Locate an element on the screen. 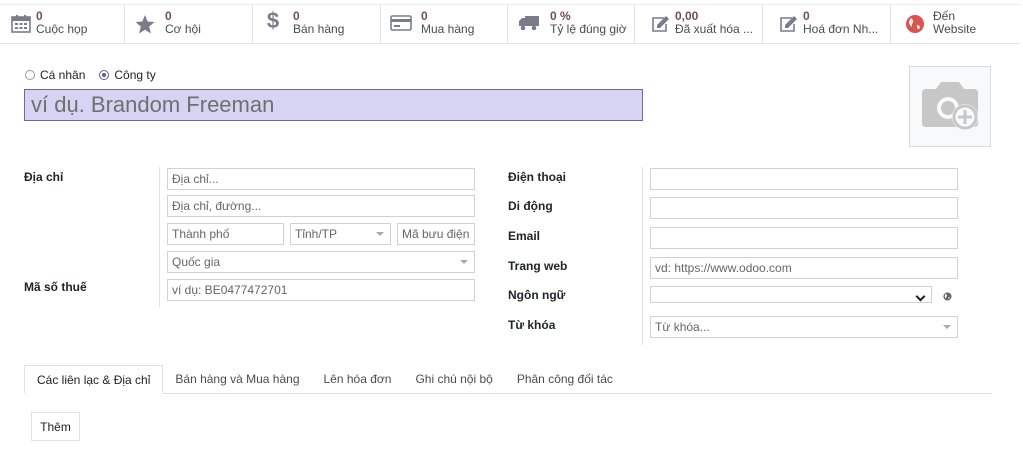 This screenshot has width=1023, height=468. smart-button-meetings: 0 Cuộc họp is located at coordinates (62, 24).